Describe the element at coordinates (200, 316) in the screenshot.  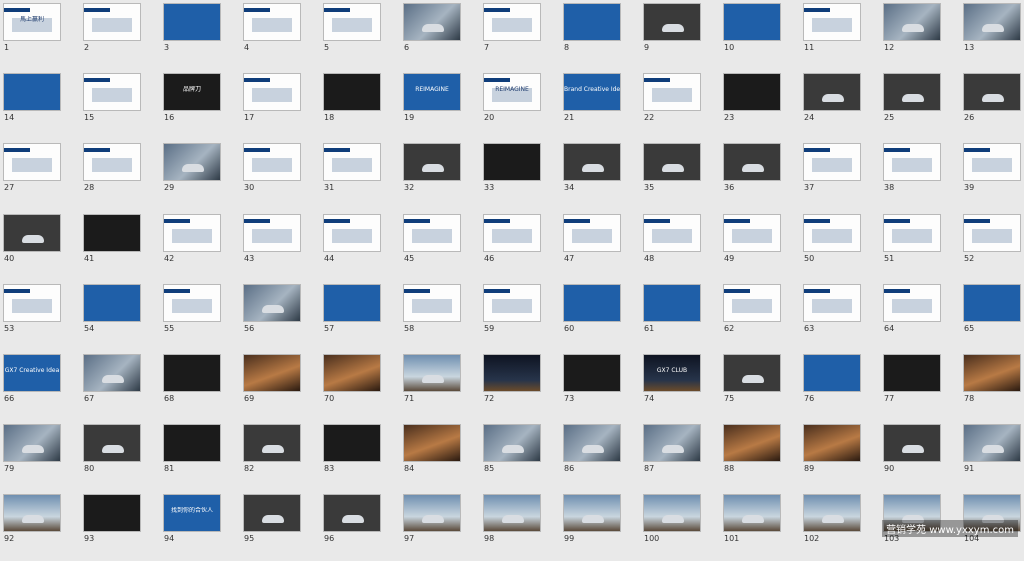
I see `slide-thumbnail-item: 55` at that location.